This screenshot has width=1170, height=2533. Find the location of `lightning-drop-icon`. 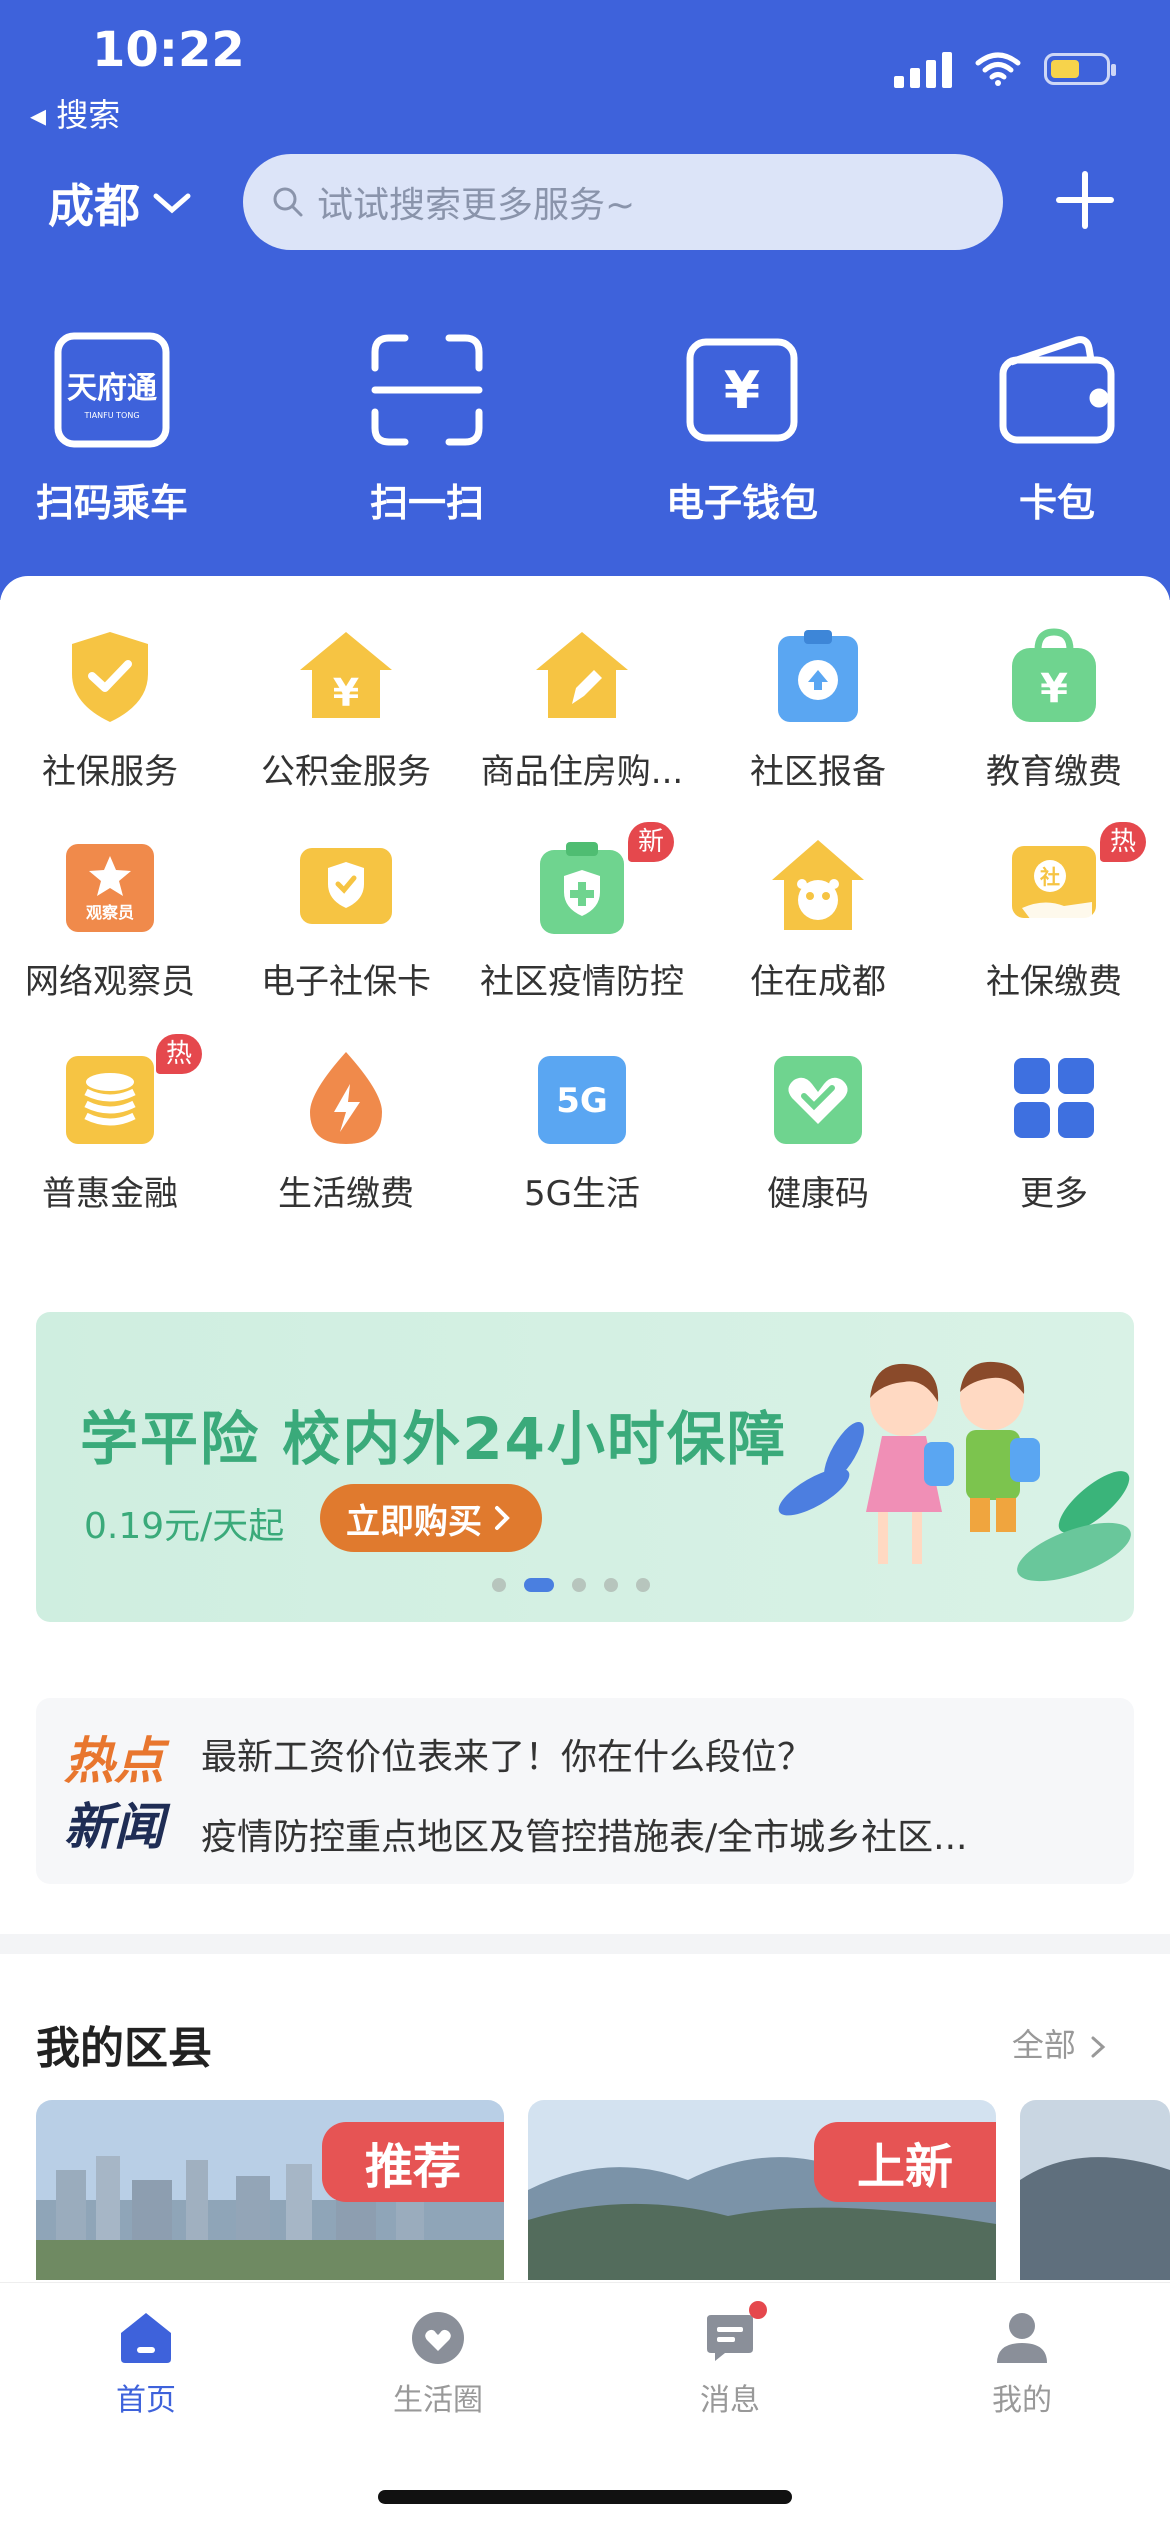

lightning-drop-icon is located at coordinates (346, 1098).